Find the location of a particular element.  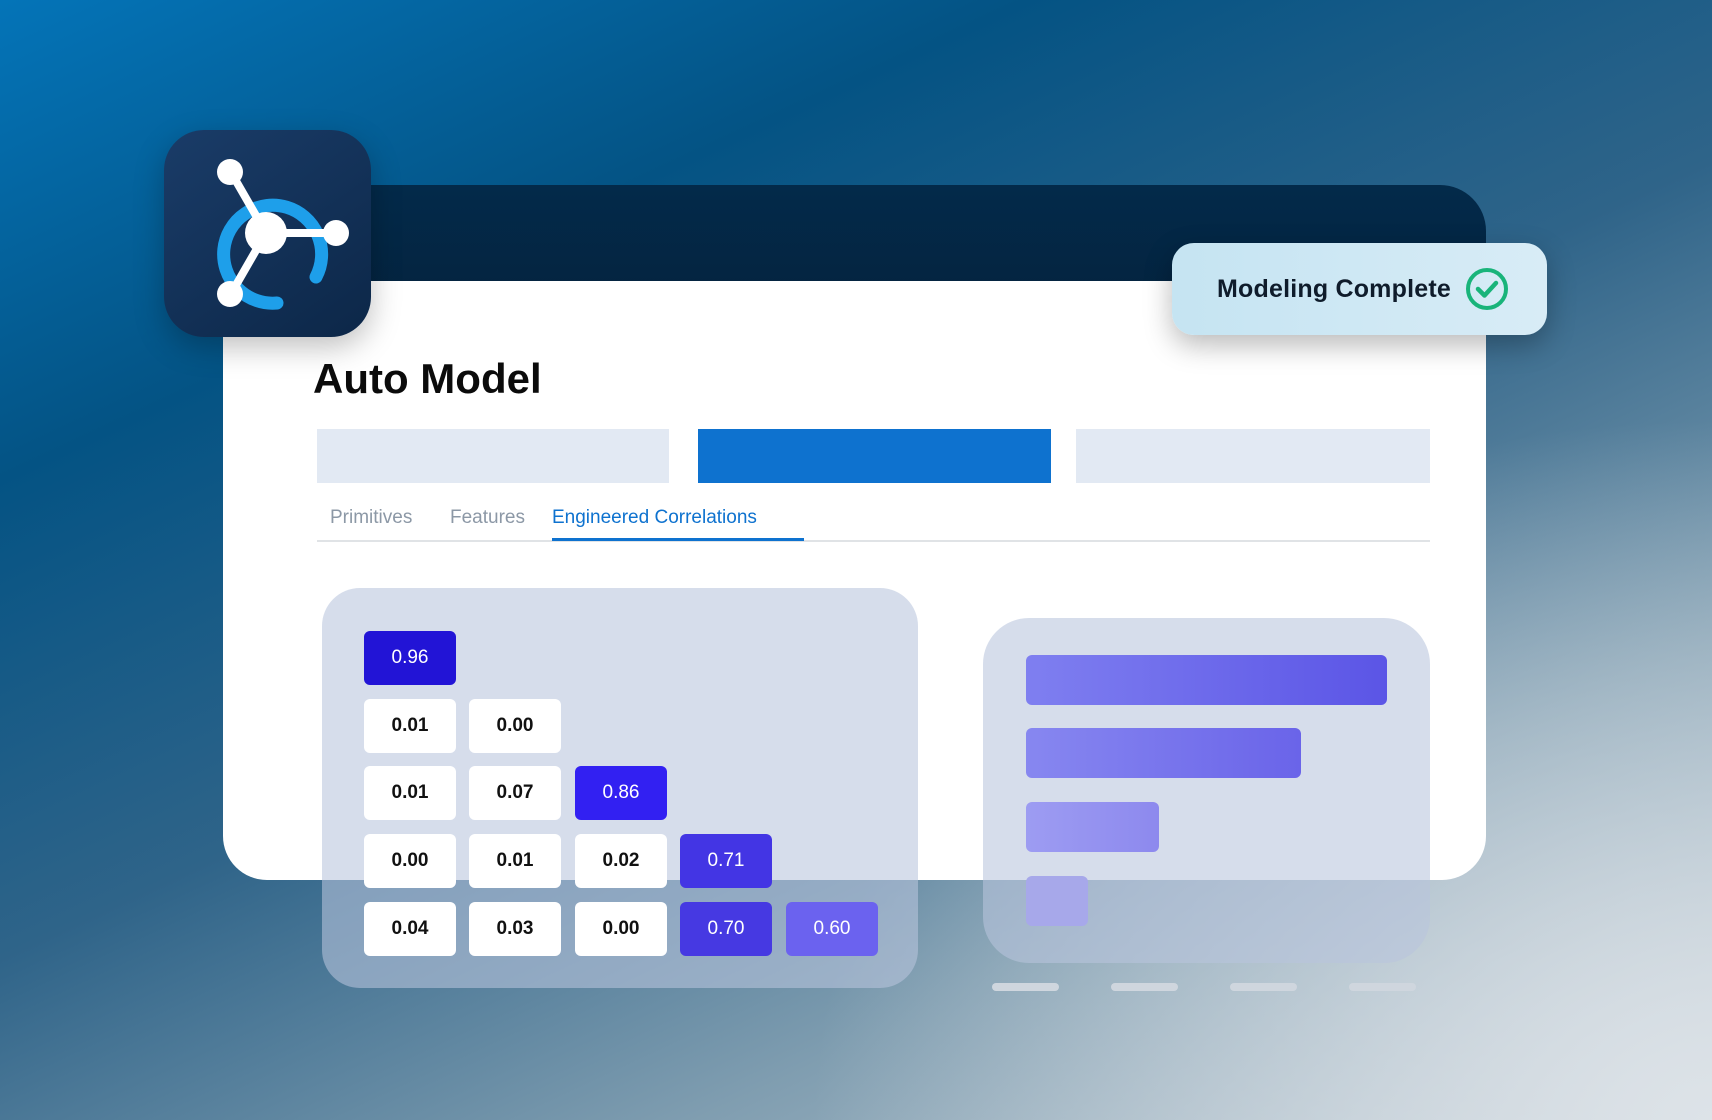

matrix-cell: 0.03 is located at coordinates (515, 929).